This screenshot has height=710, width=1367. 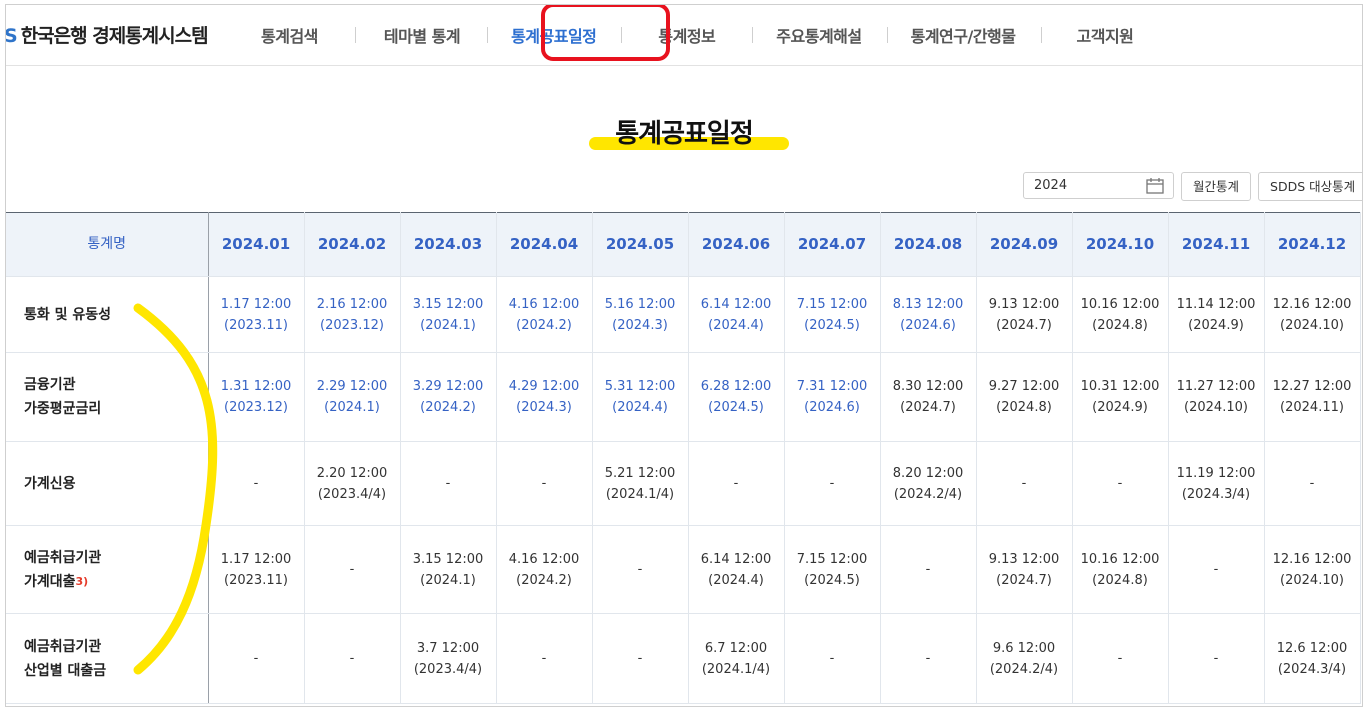 I want to click on schedule-cell: 11.14 12:00 (2024.9), so click(x=1216, y=314).